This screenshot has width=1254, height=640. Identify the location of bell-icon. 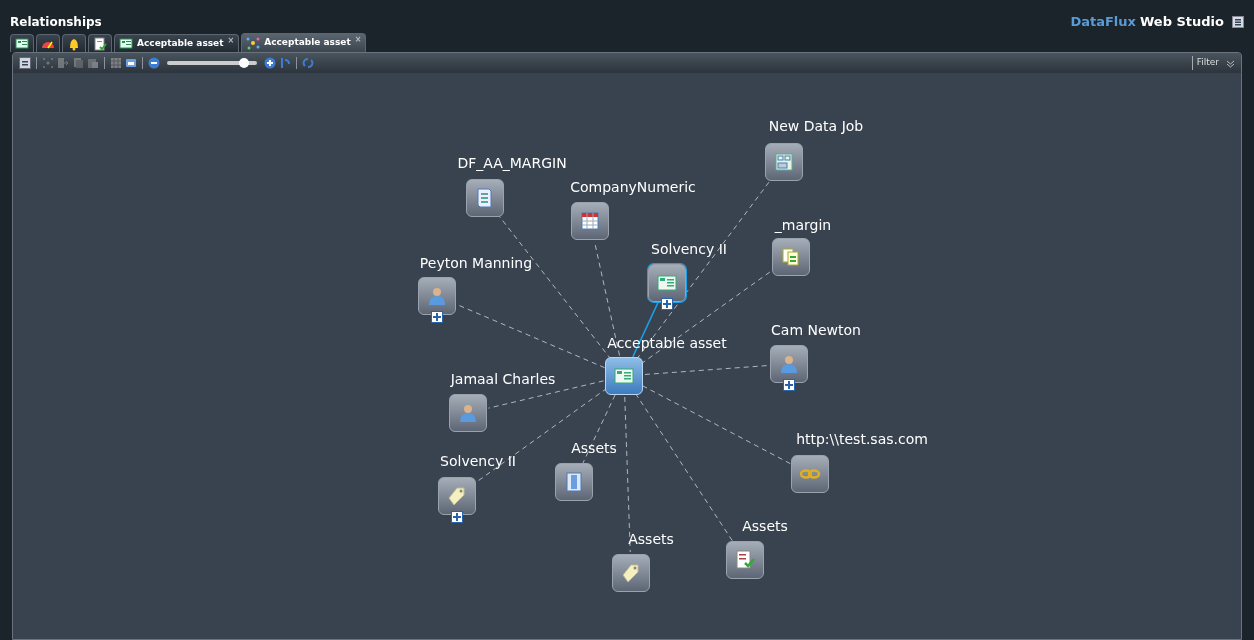
(74, 43).